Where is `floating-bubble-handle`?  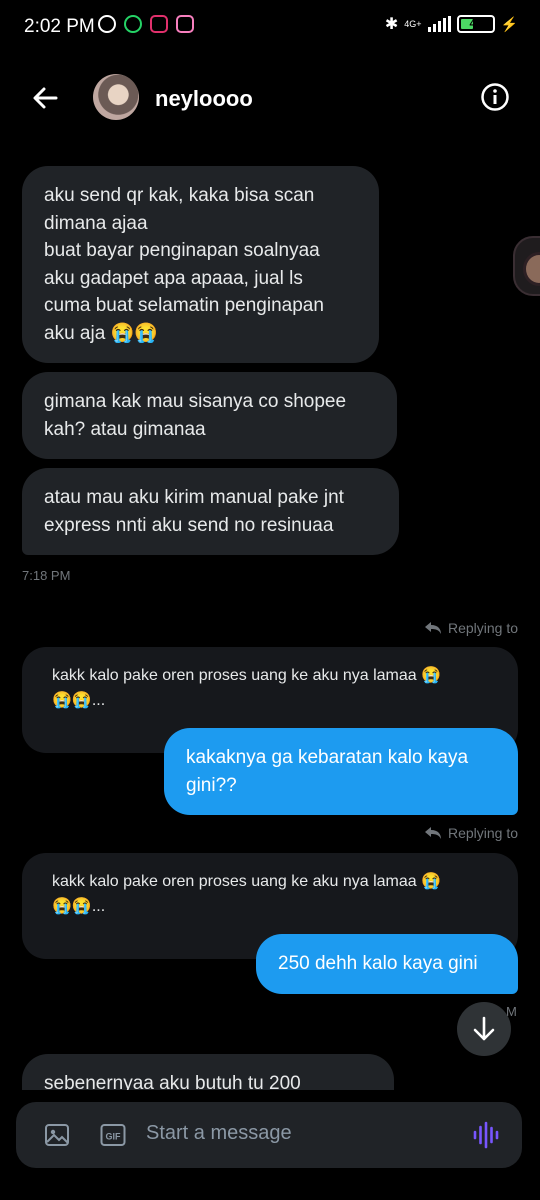 floating-bubble-handle is located at coordinates (526, 266).